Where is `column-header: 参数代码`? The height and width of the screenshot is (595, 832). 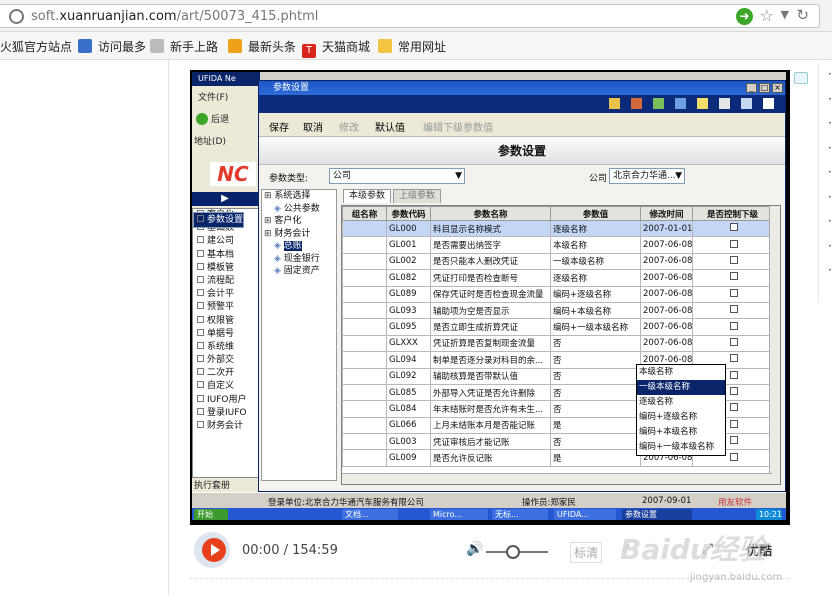
column-header: 参数代码 is located at coordinates (408, 213).